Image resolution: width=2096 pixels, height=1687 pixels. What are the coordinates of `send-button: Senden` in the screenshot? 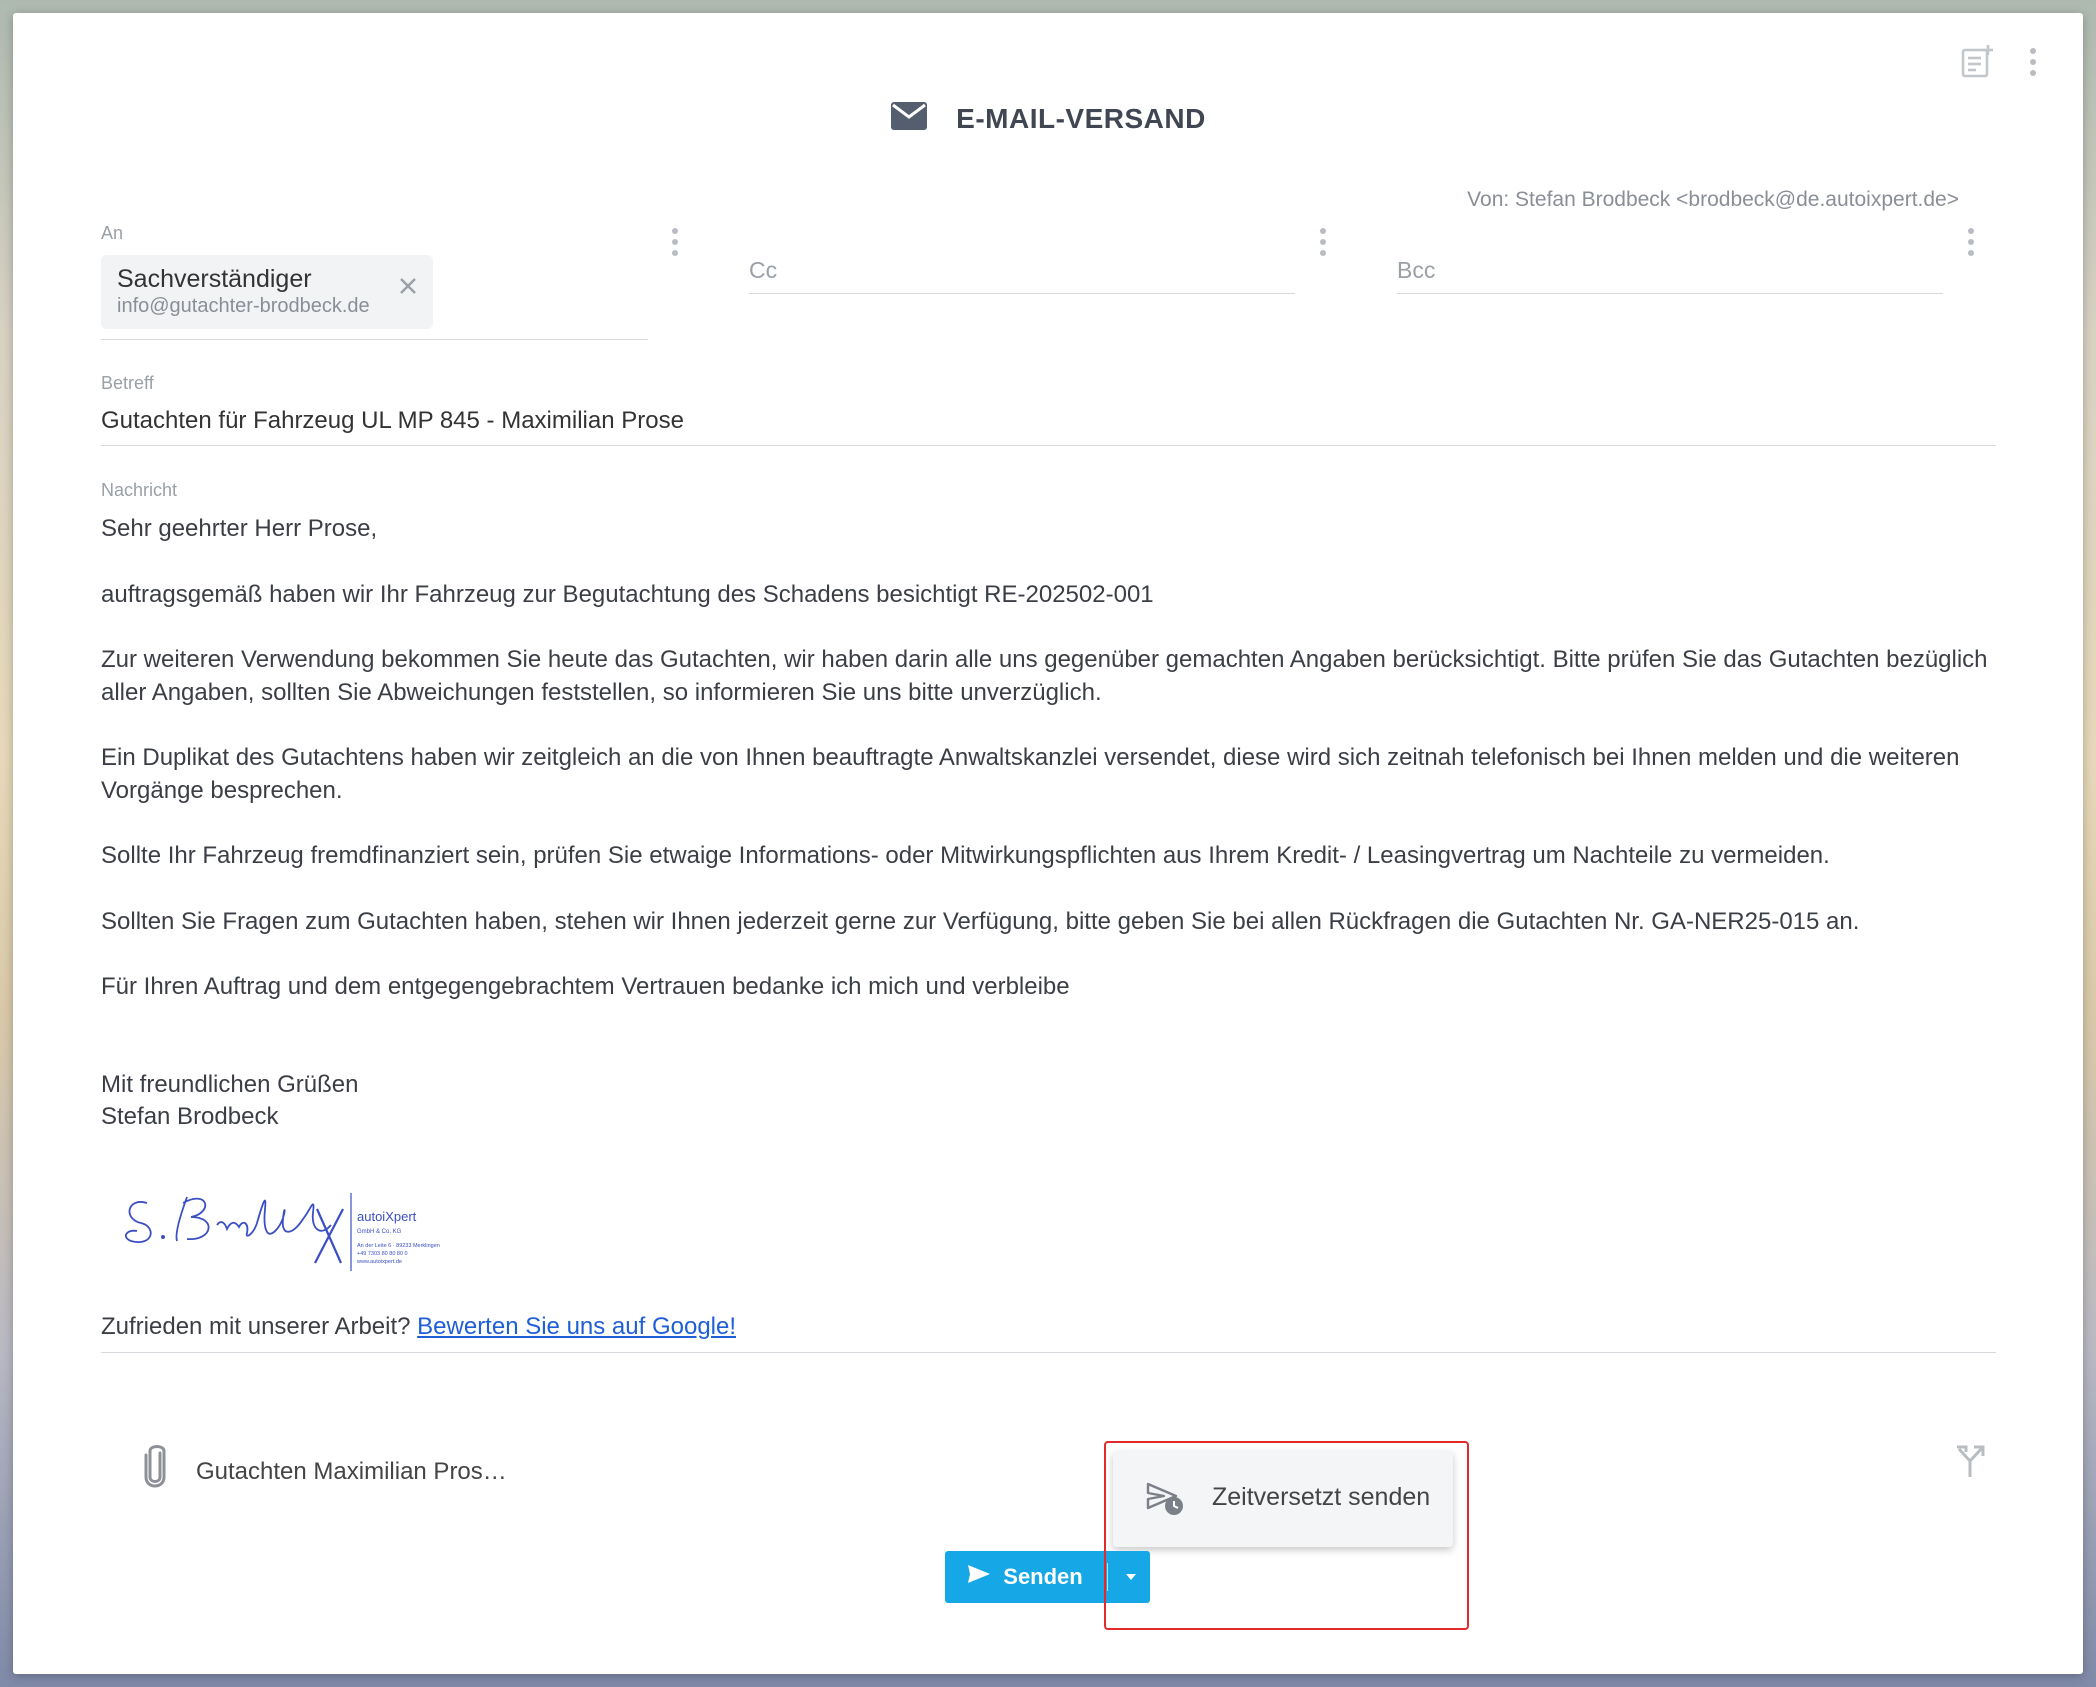 It's located at (1025, 1577).